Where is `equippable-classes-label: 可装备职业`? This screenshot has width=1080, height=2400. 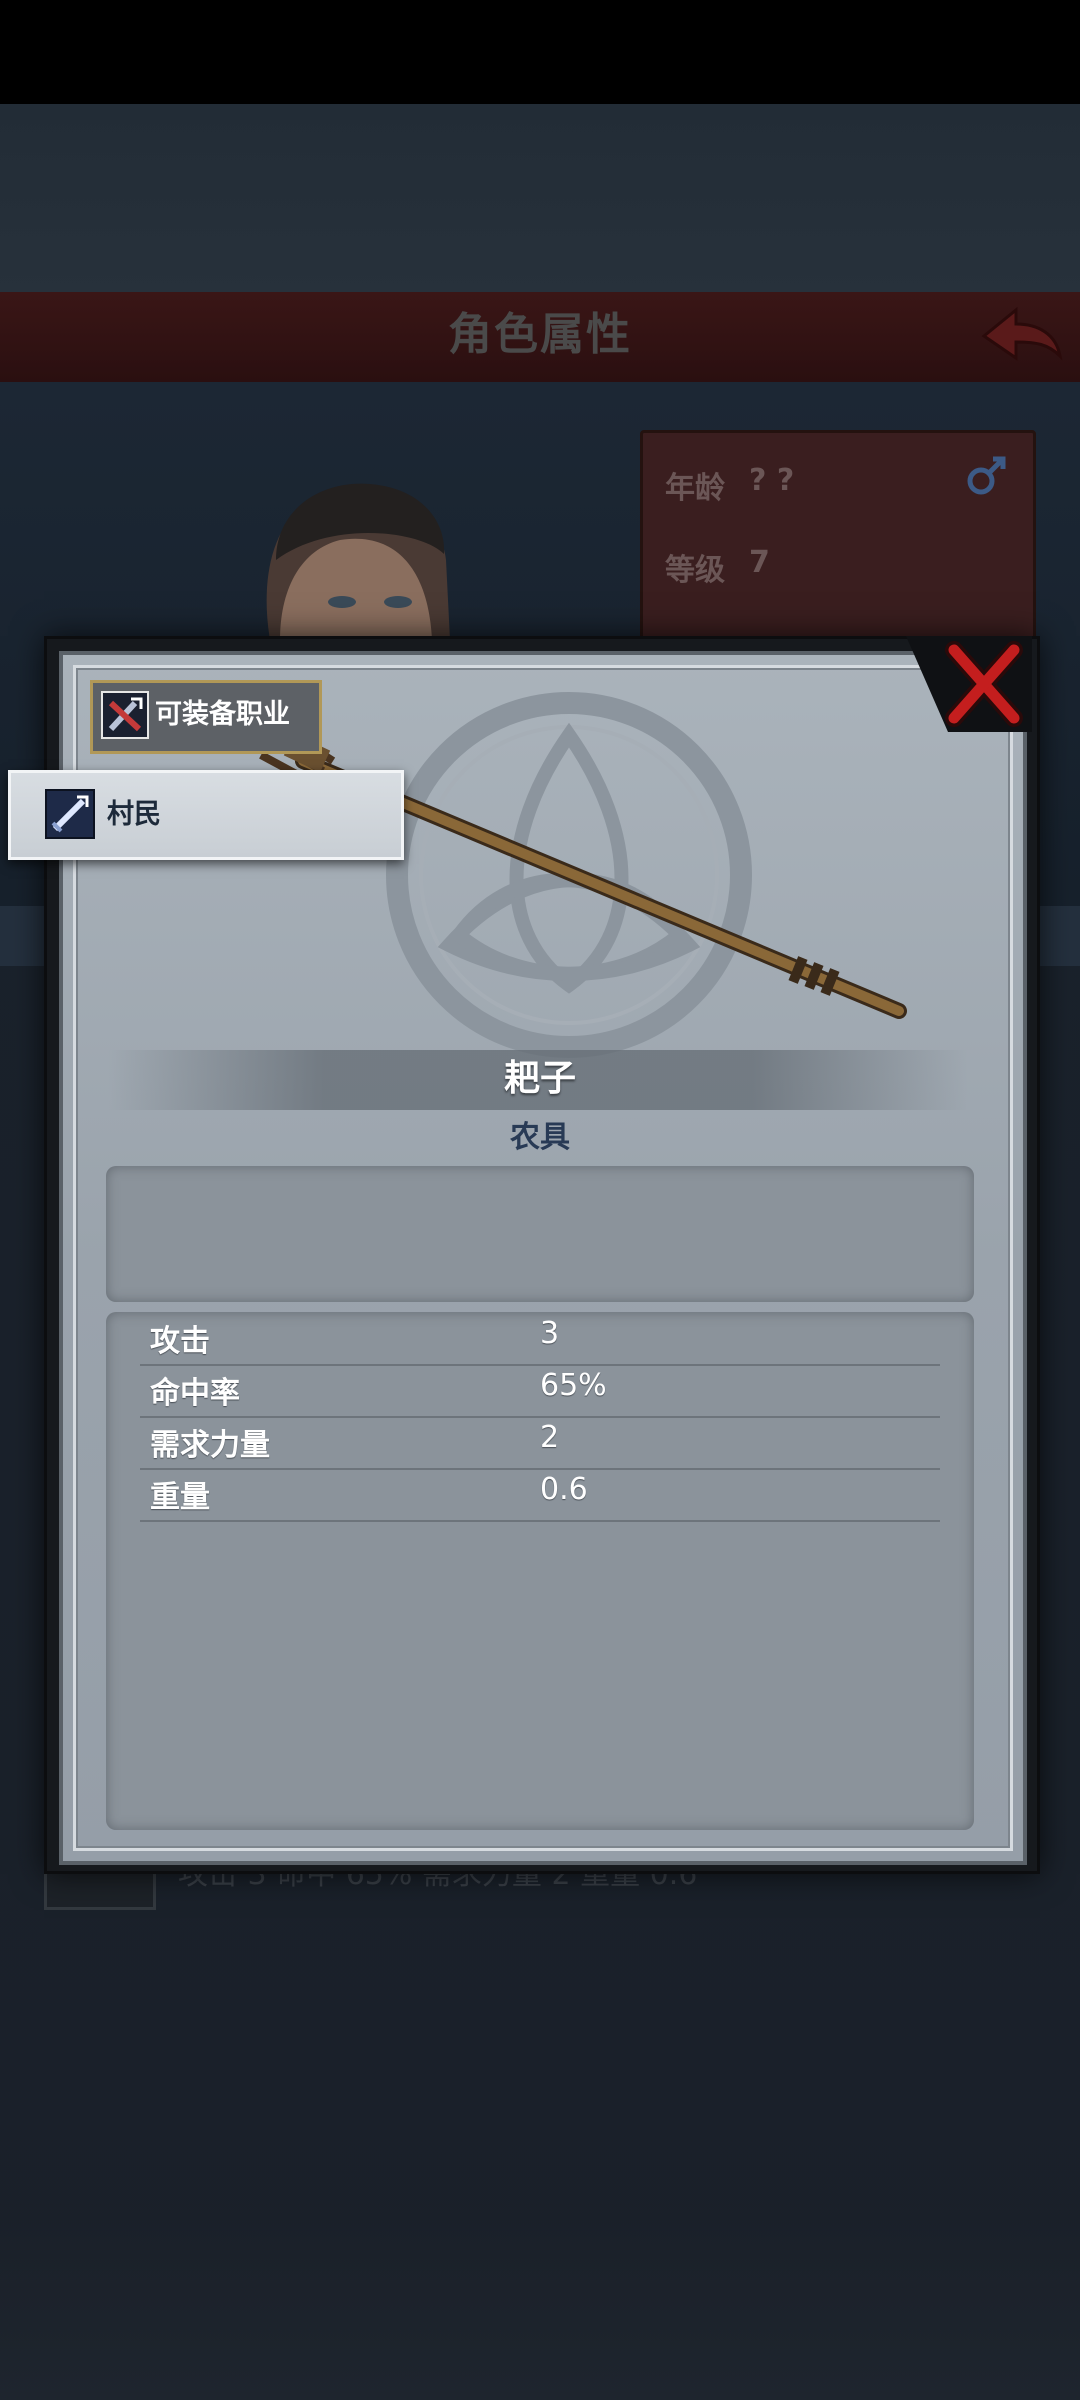 equippable-classes-label: 可装备职业 is located at coordinates (222, 714).